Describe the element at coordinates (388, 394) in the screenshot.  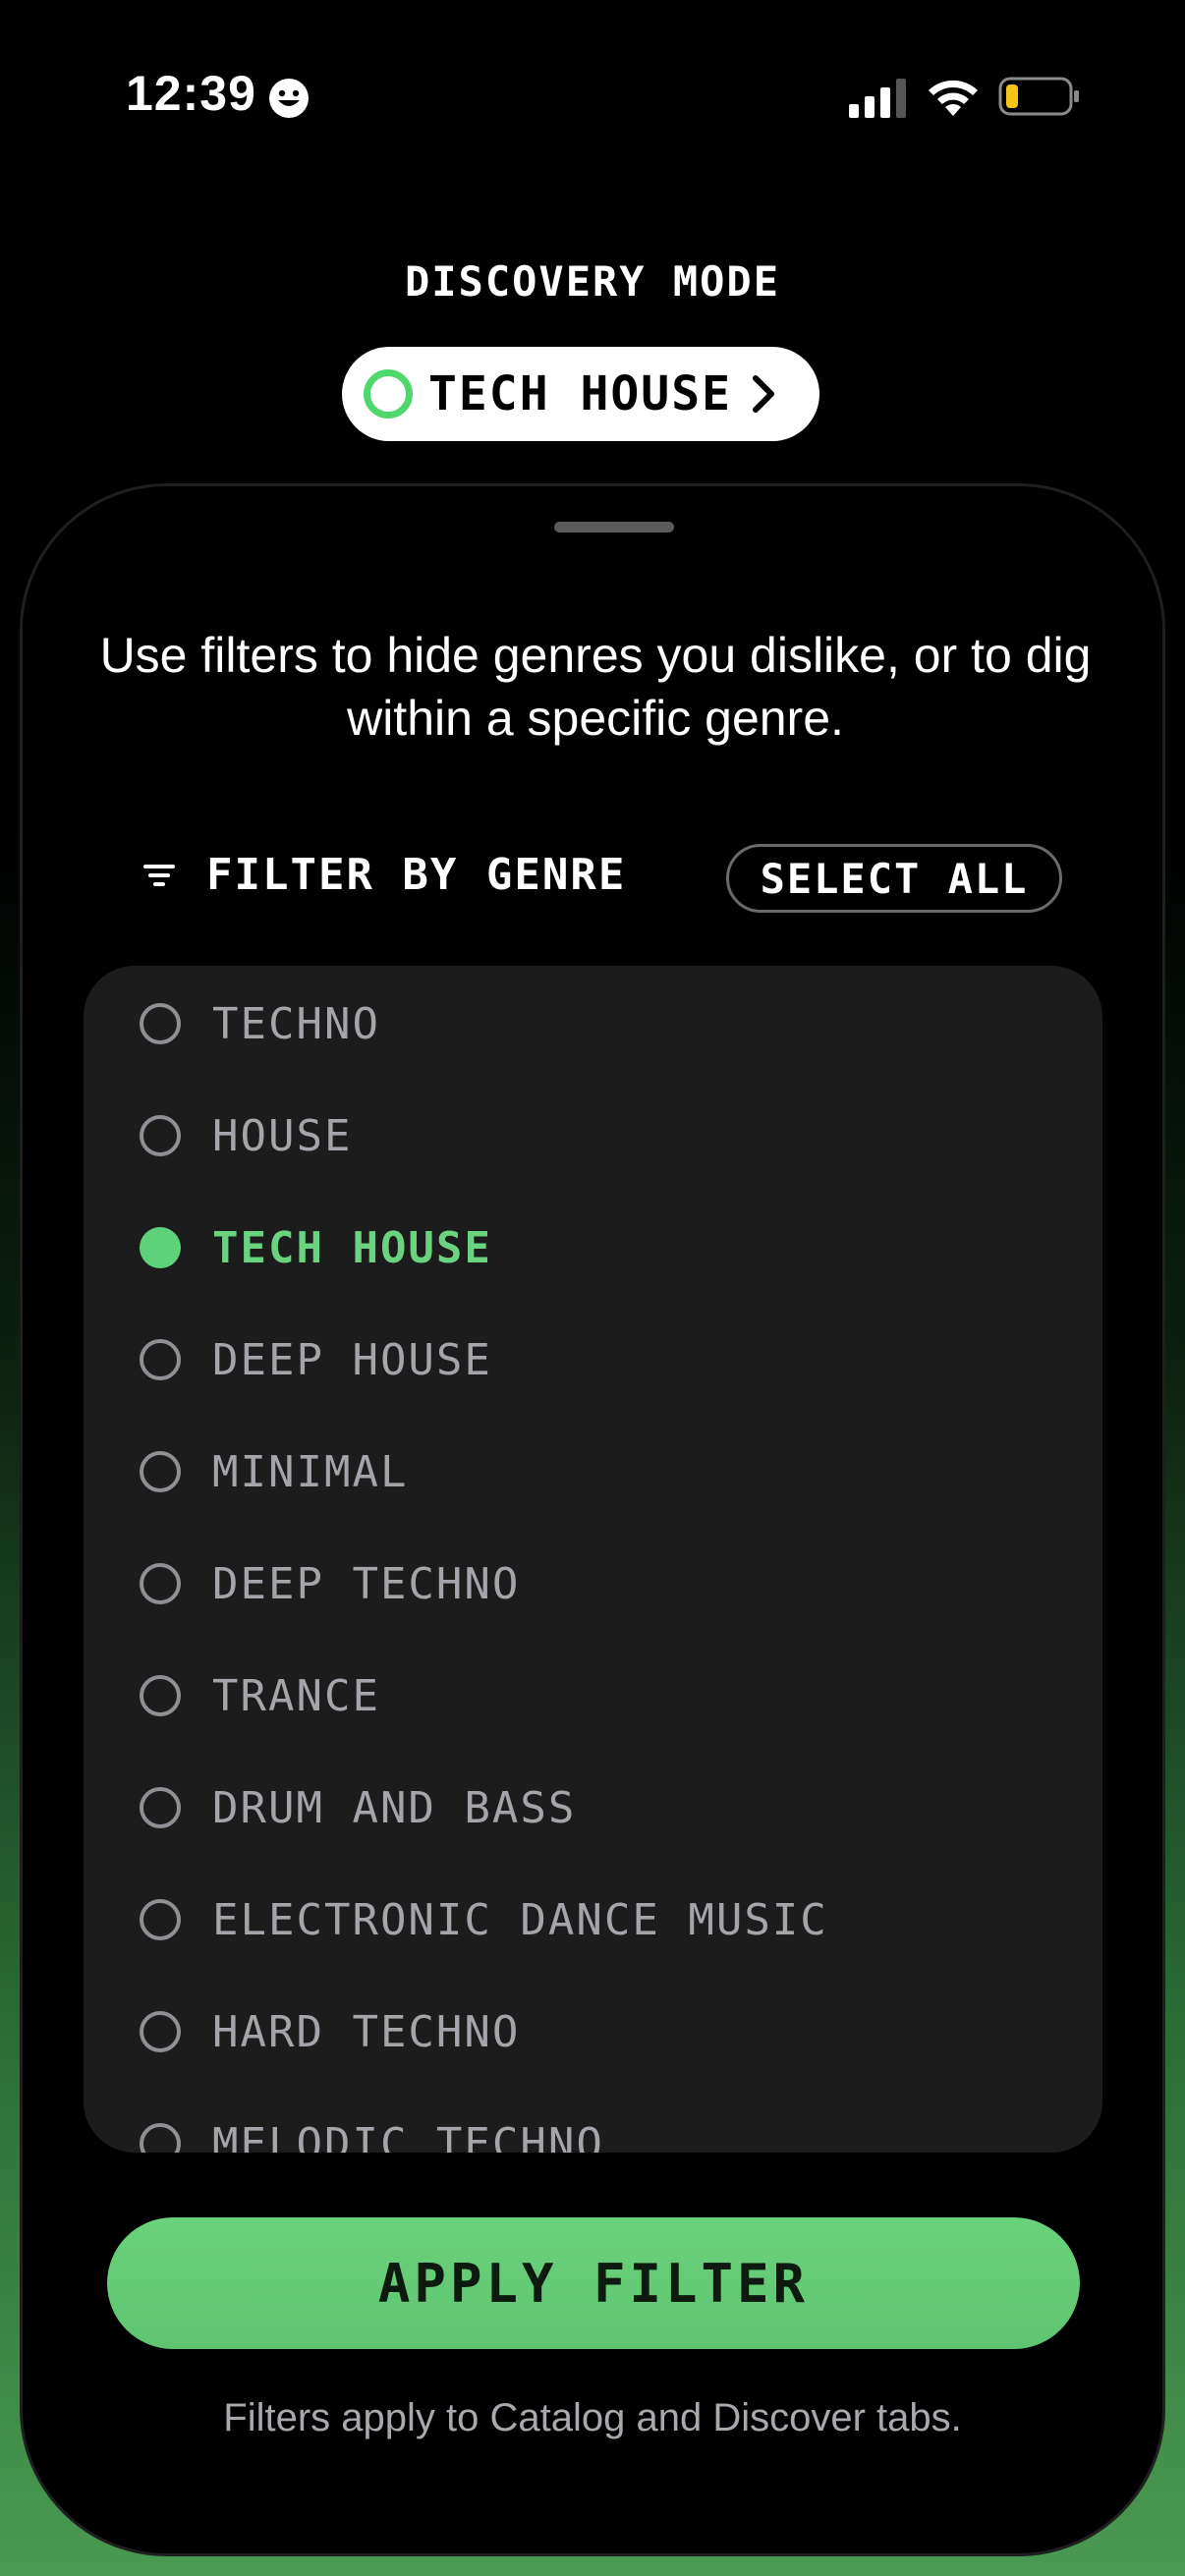
I see `mode-status-ring-icon` at that location.